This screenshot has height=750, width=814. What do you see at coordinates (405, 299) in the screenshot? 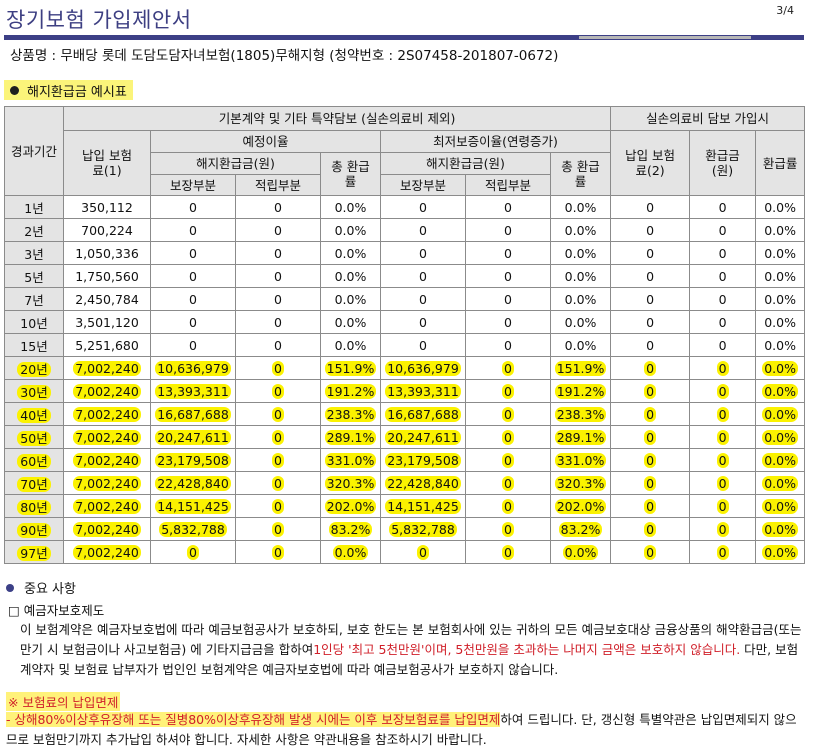
I see `table-row: 7년 2,450,784 0 0 0.0% 0 0 0.0% 0 0 0.0%` at bounding box center [405, 299].